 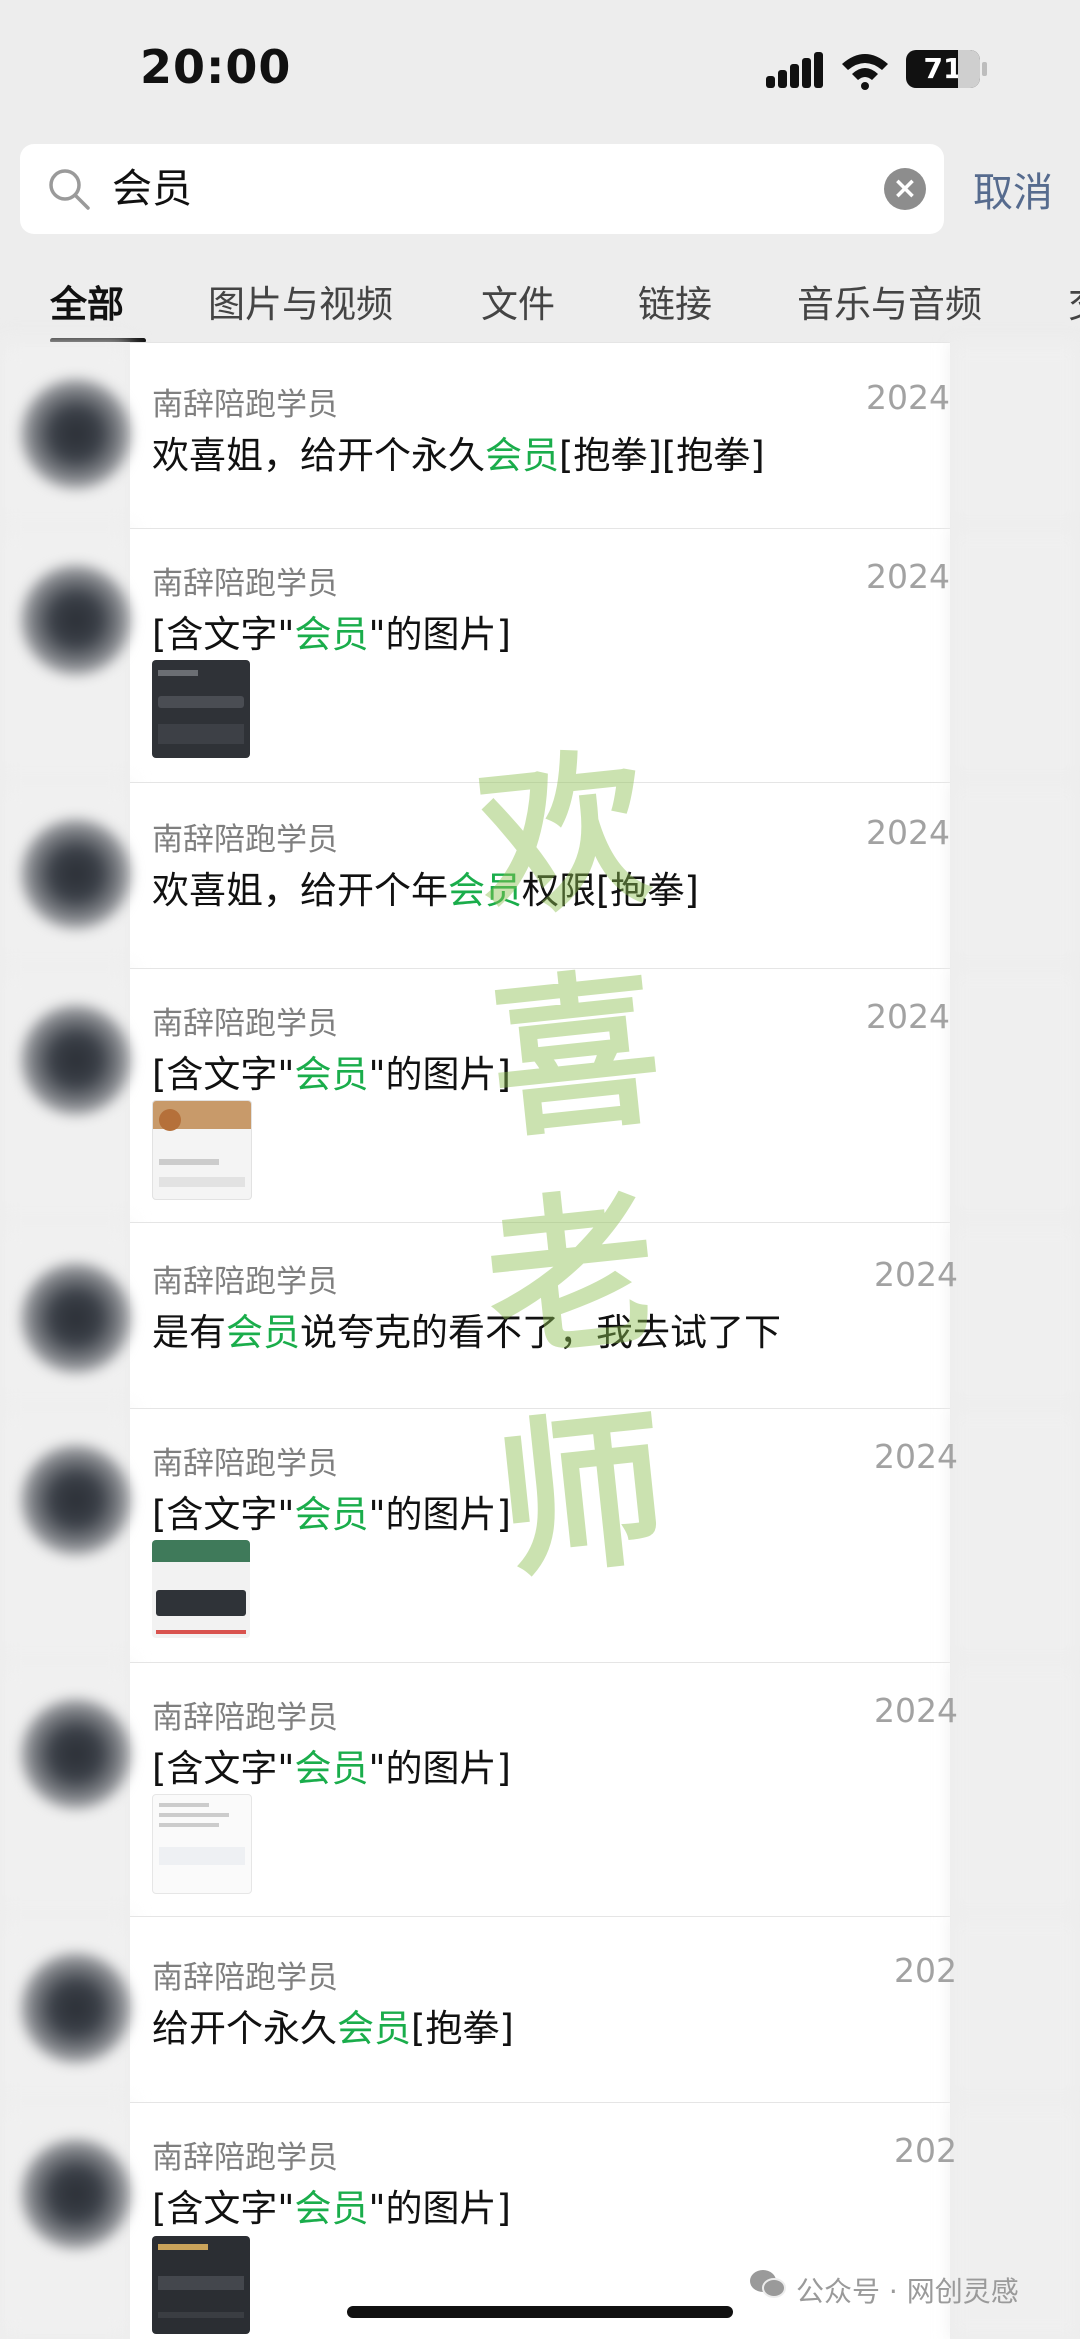 What do you see at coordinates (907, 2291) in the screenshot?
I see `source-label: 公众号 · 网创灵感` at bounding box center [907, 2291].